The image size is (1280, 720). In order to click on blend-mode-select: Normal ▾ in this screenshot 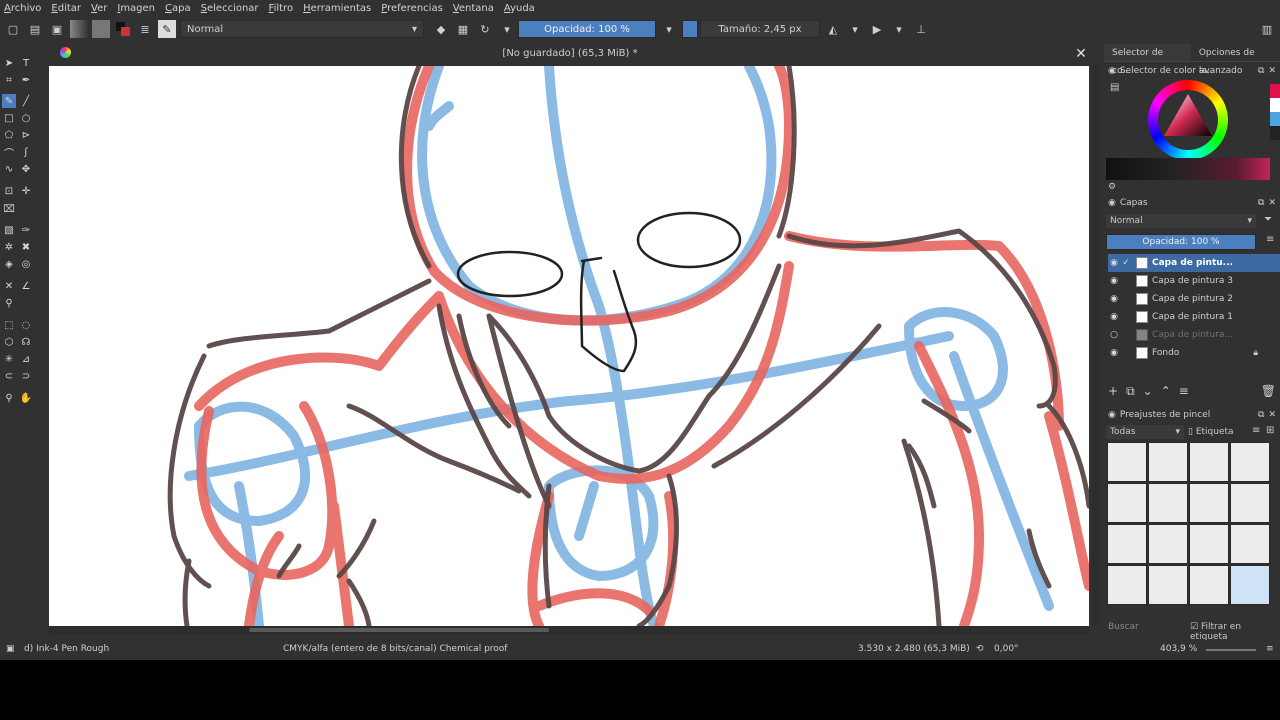, I will do `click(302, 29)`.